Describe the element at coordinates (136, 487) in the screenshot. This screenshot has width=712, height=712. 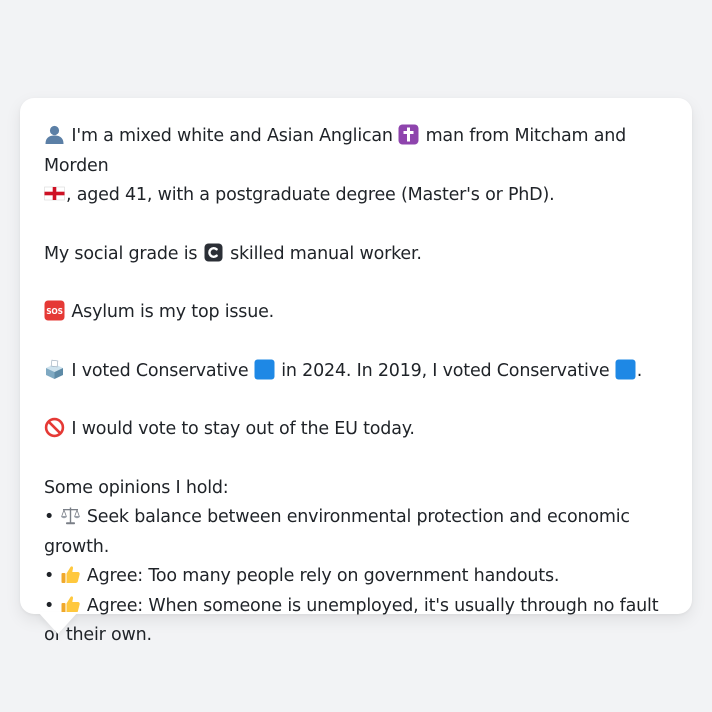
I see `opinions-heading: Some opinions I hold:` at that location.